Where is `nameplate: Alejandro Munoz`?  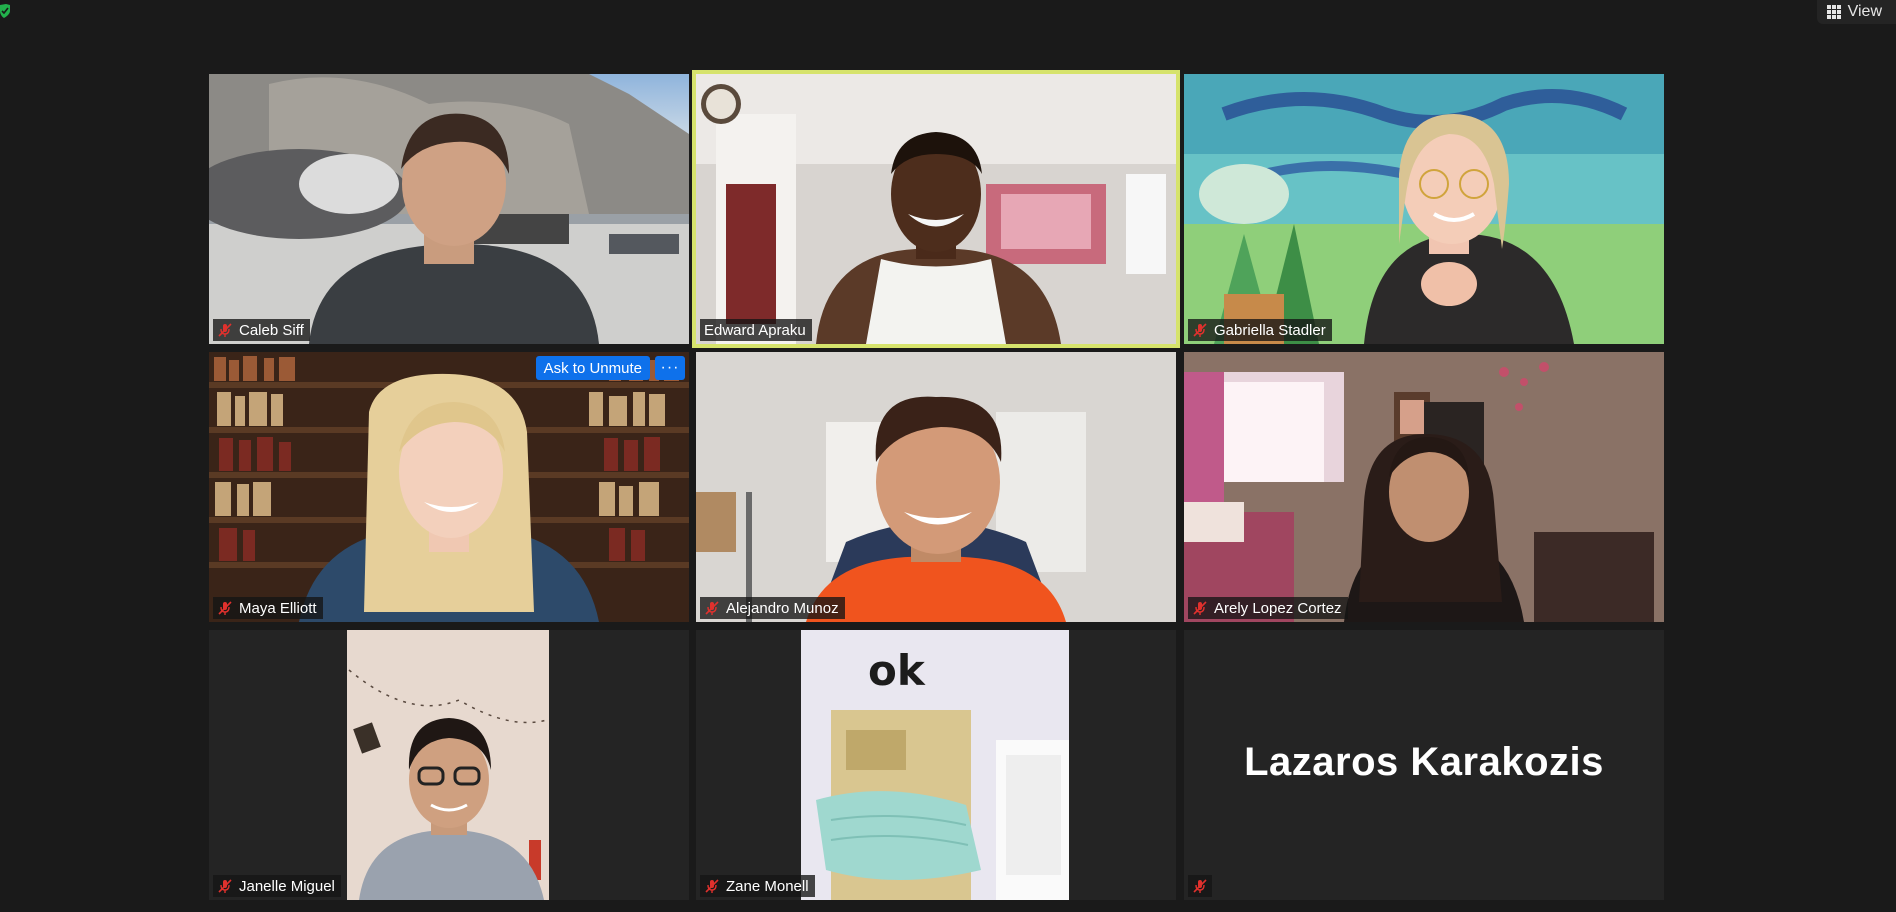 nameplate: Alejandro Munoz is located at coordinates (772, 608).